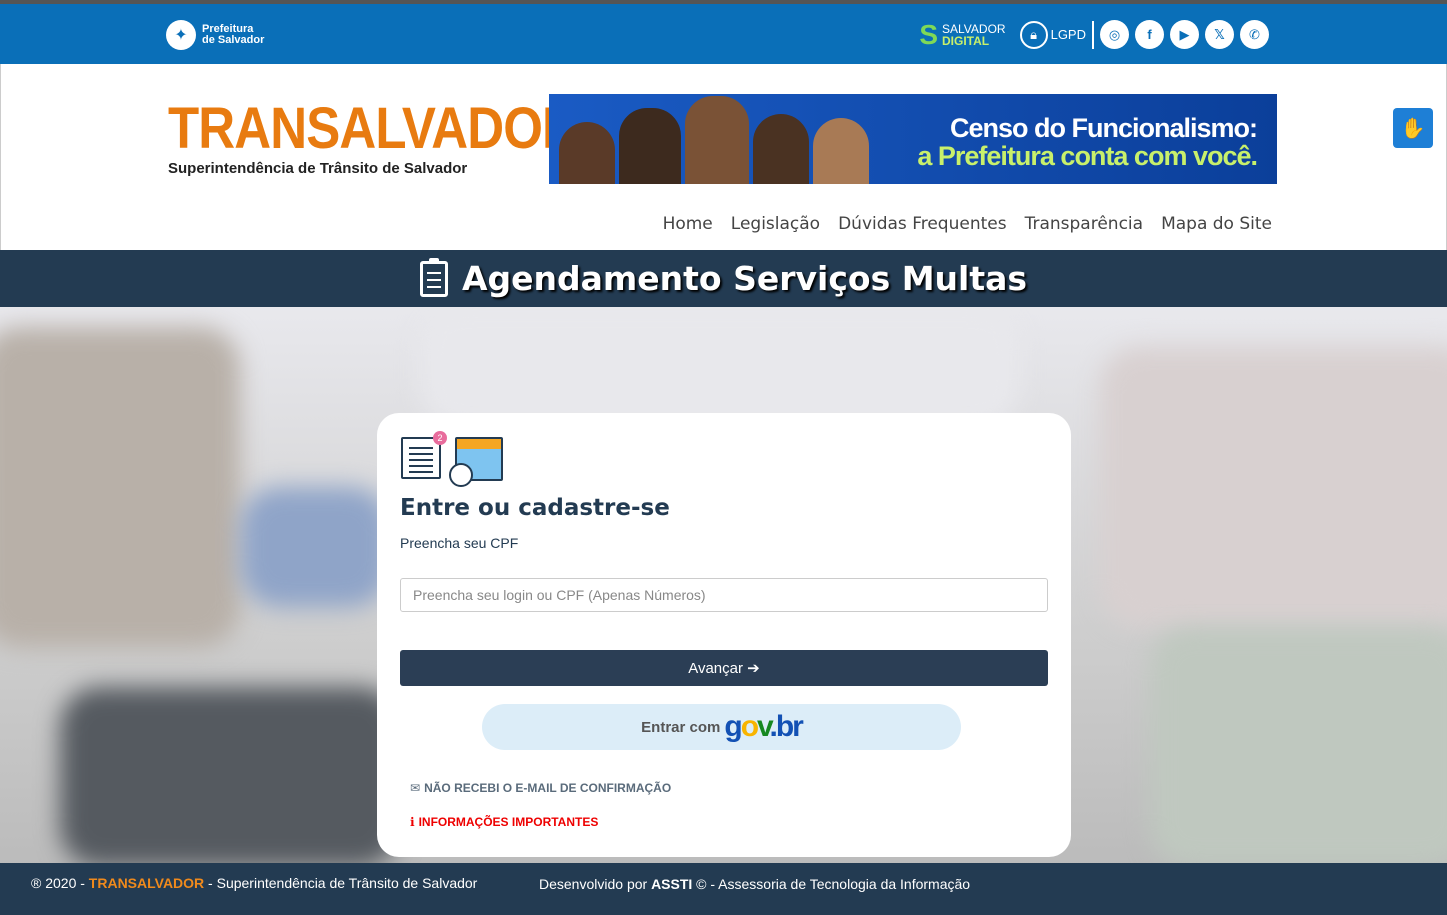  Describe the element at coordinates (508, 822) in the screenshot. I see `important-info-label: INFORMAÇÕES IMPORTANTES` at that location.